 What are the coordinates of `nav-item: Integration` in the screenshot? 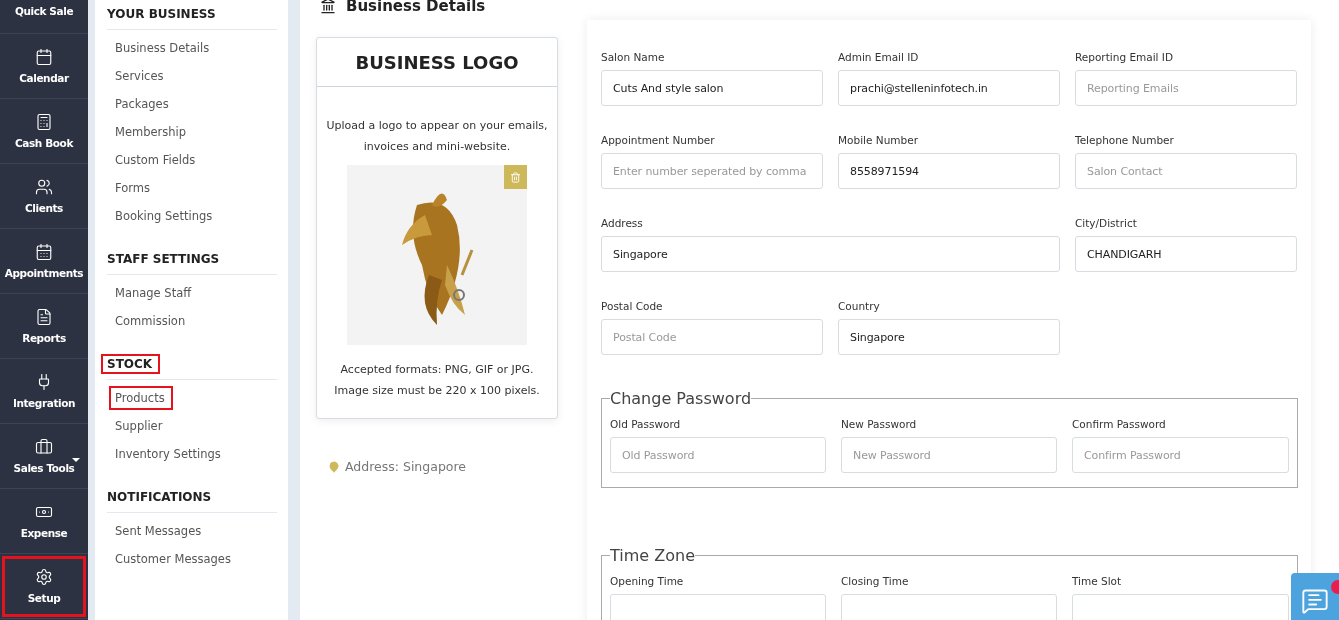 It's located at (44, 391).